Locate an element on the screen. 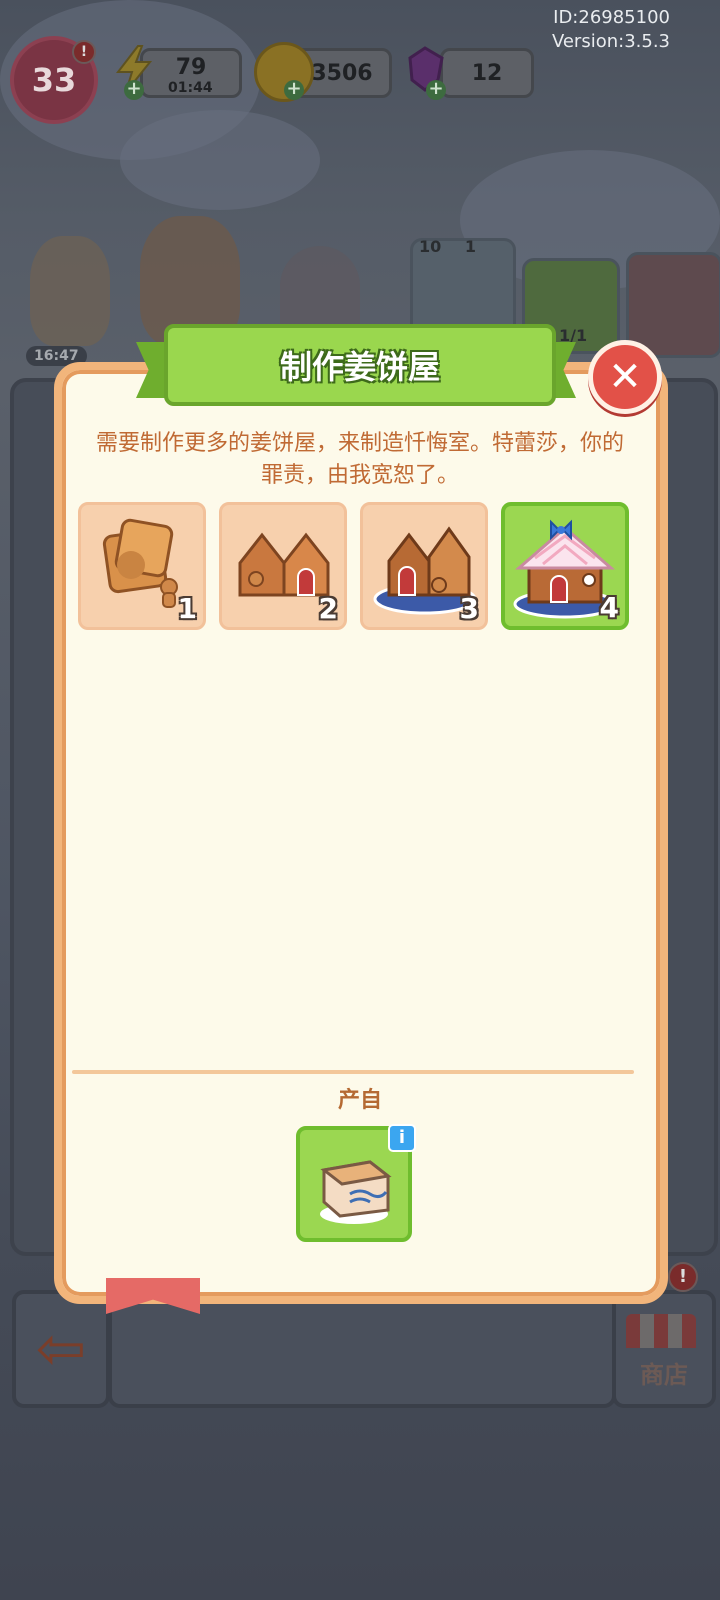  source-info-icon: i is located at coordinates (402, 1138).